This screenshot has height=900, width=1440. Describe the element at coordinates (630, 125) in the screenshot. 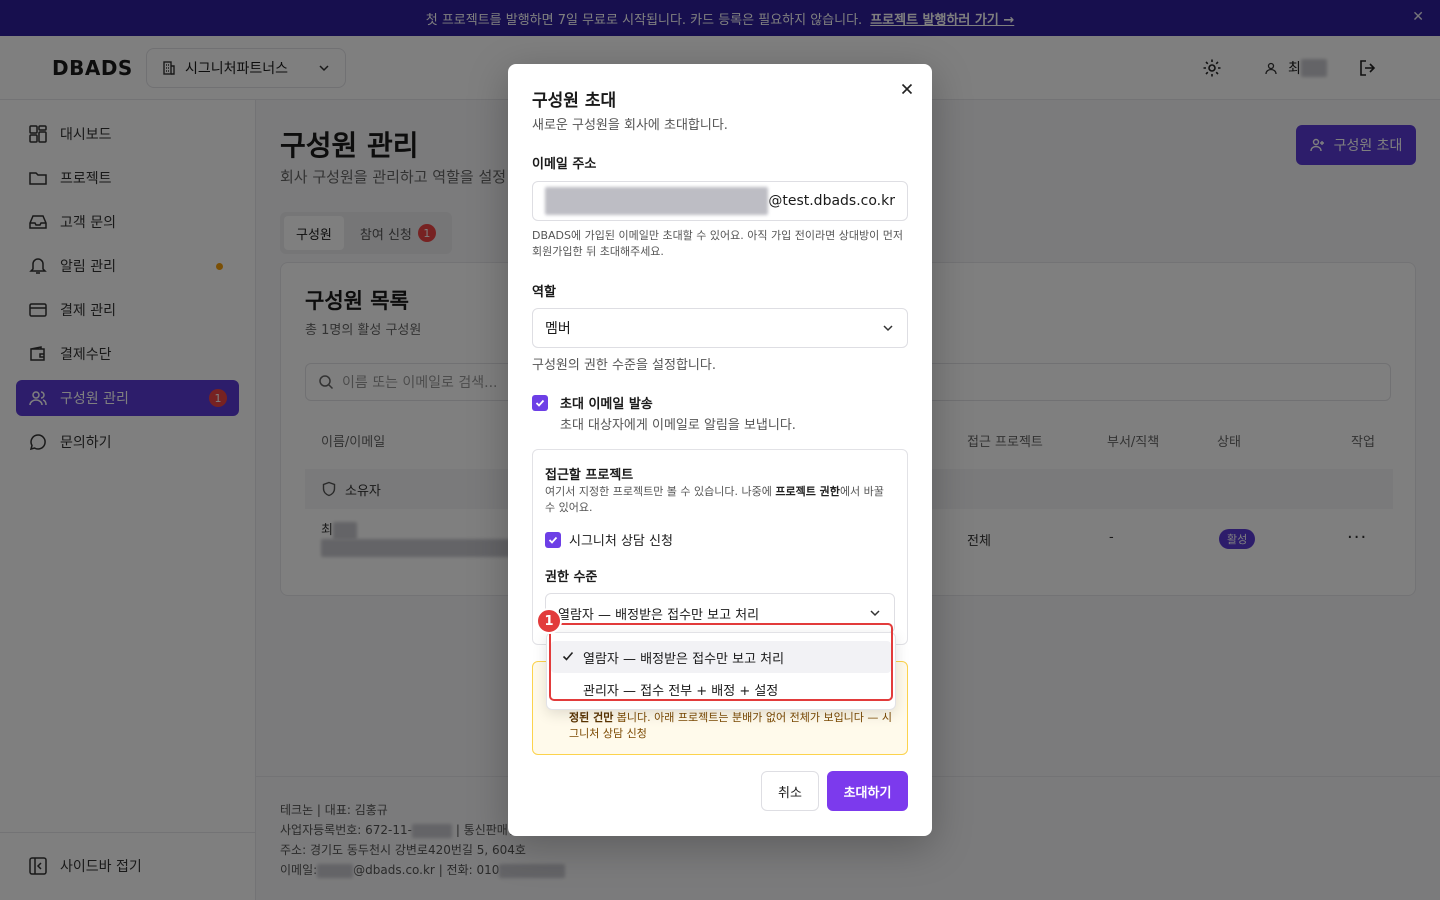

I see `dialog-subtitle: 새로운 구성원을 회사에 초대합니다.` at that location.